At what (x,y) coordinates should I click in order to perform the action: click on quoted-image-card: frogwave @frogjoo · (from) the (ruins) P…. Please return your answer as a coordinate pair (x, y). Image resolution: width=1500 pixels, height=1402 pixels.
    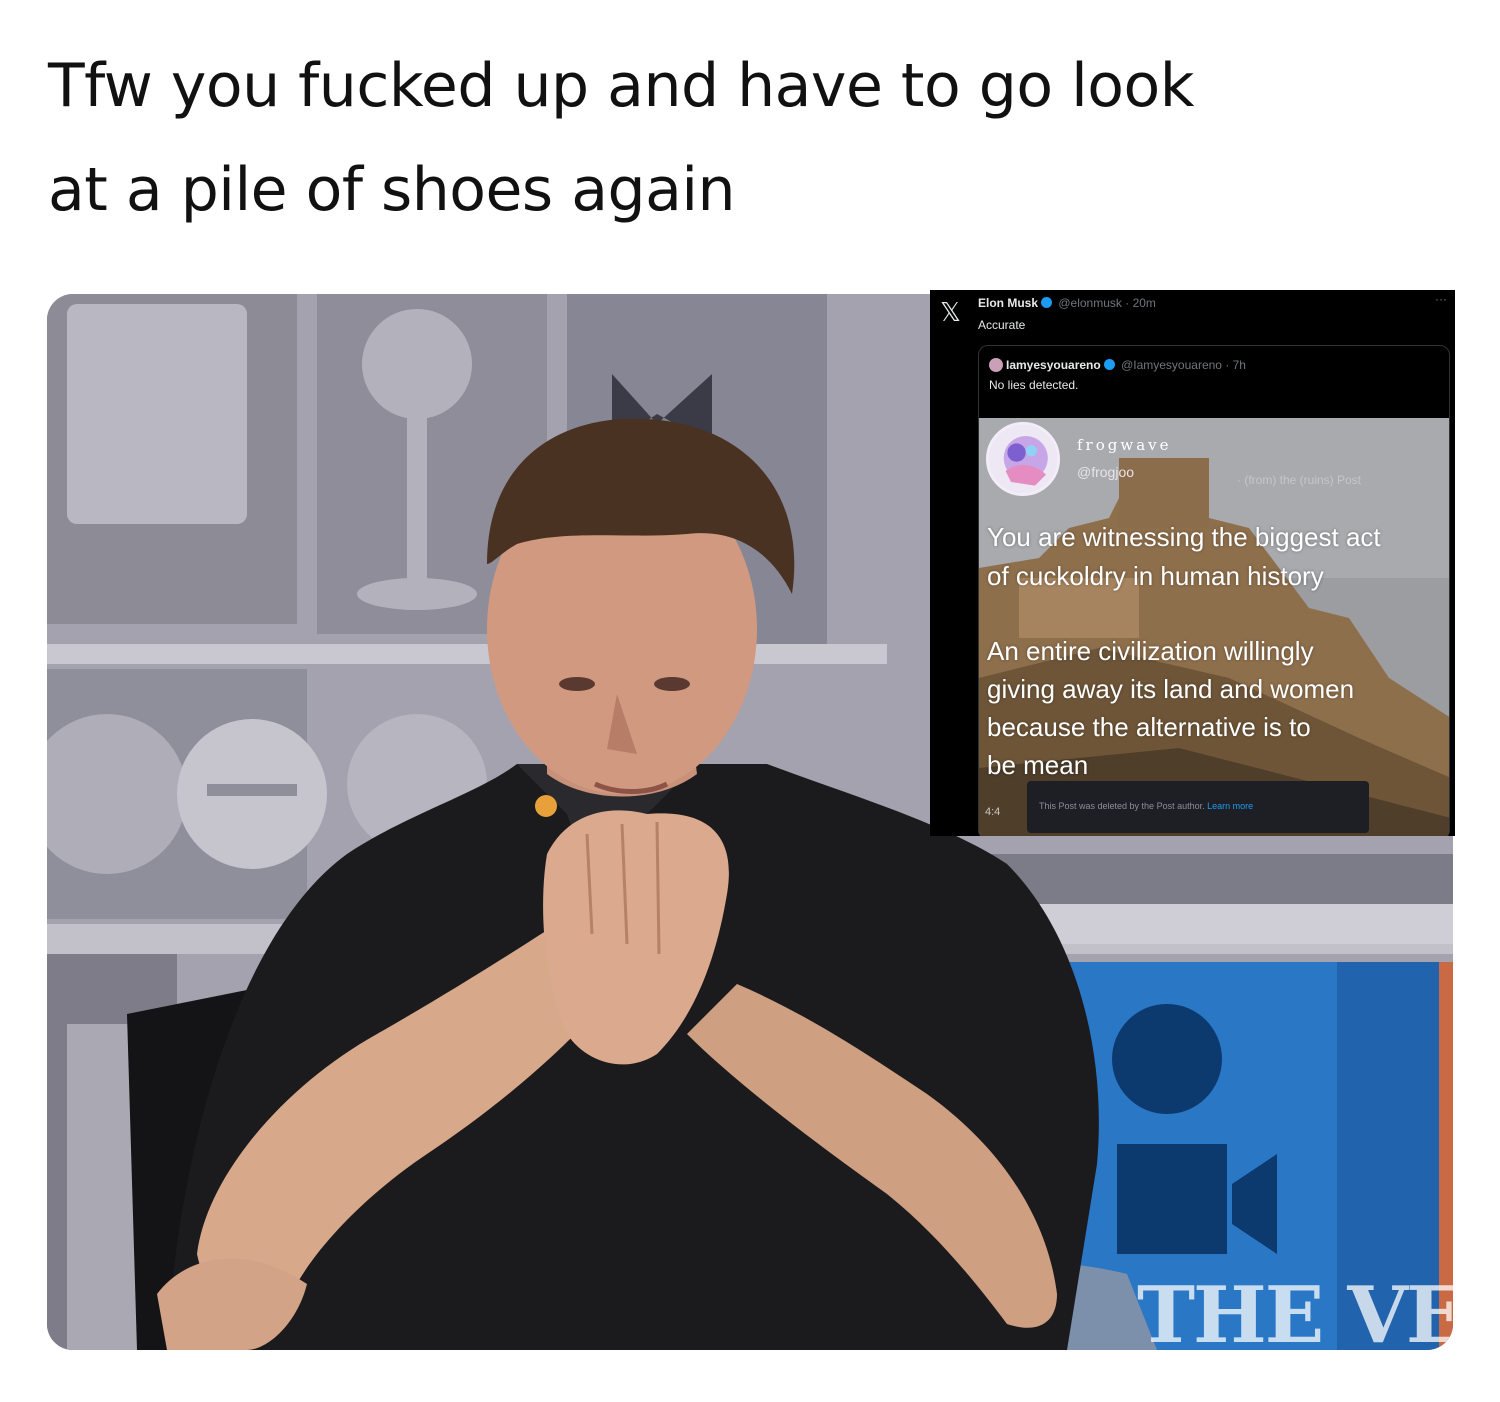
    Looking at the image, I should click on (1214, 627).